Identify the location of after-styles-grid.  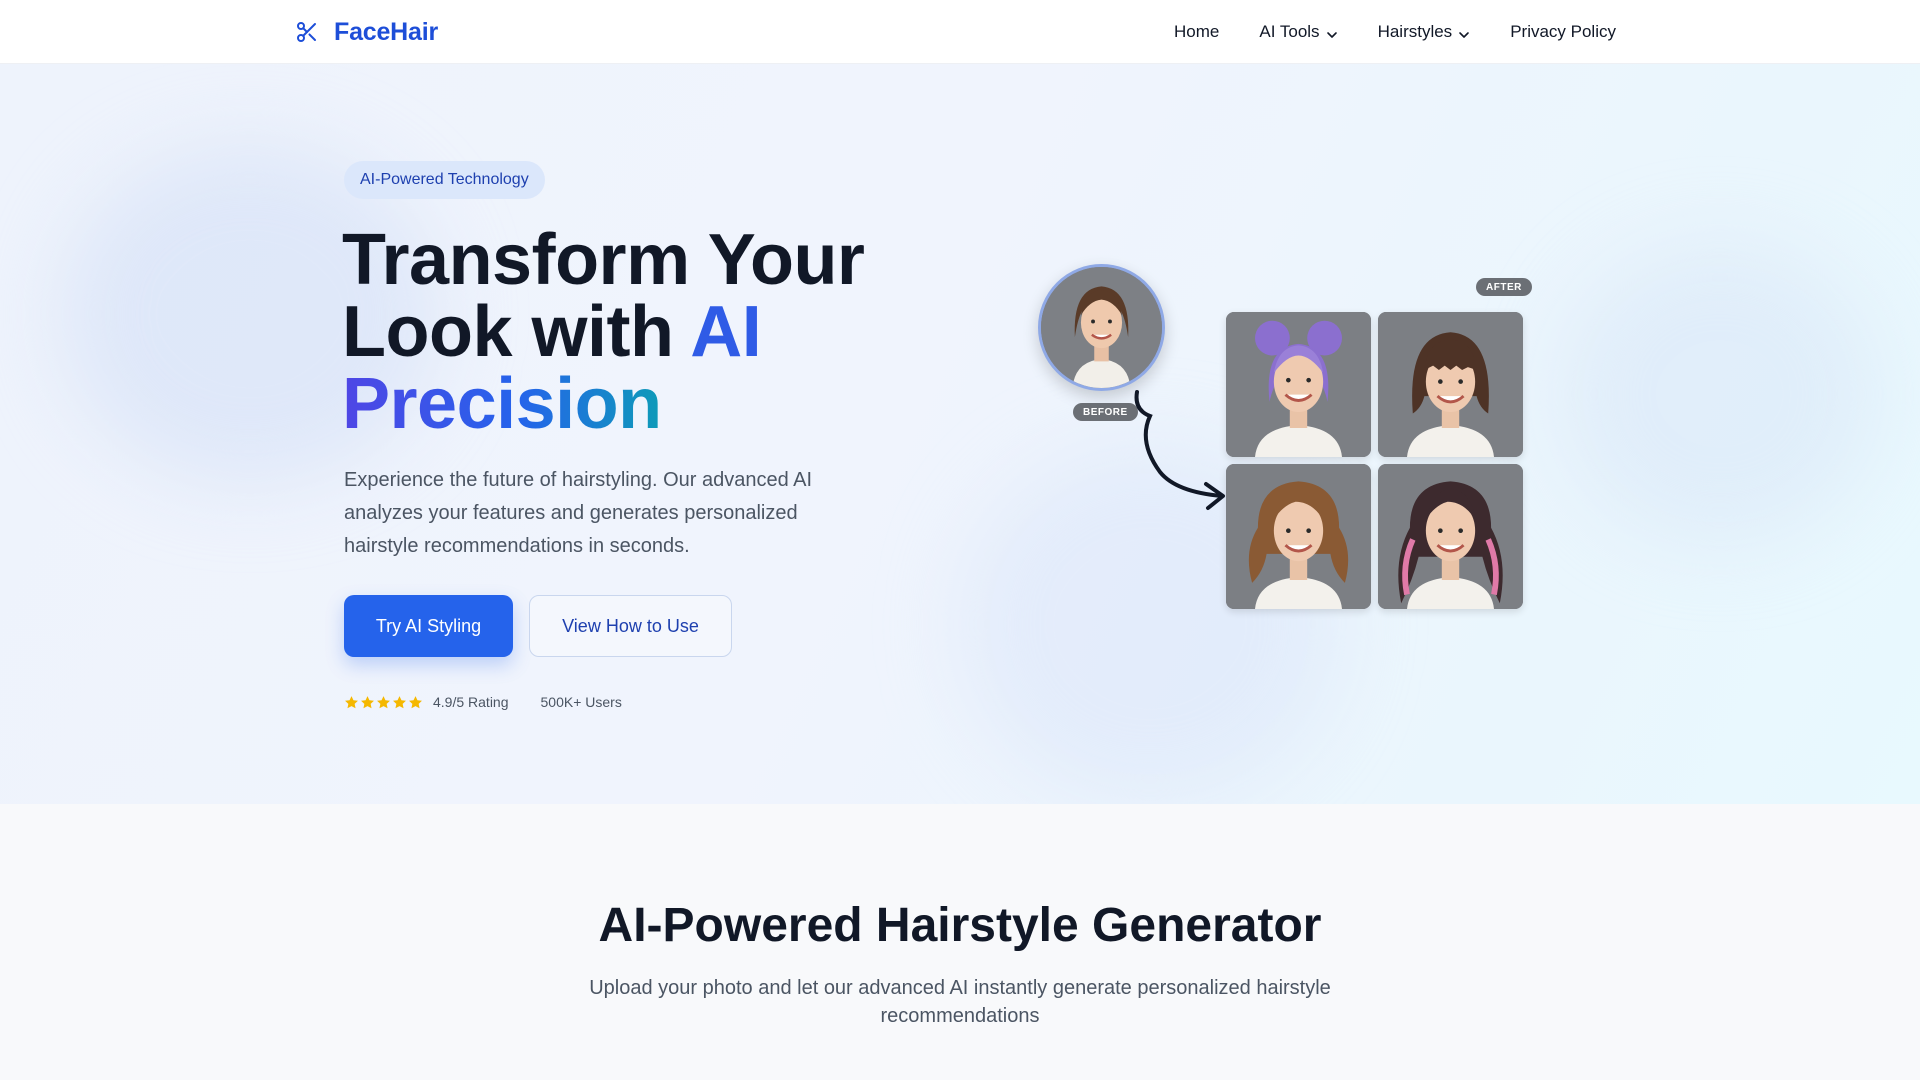
(1374, 460).